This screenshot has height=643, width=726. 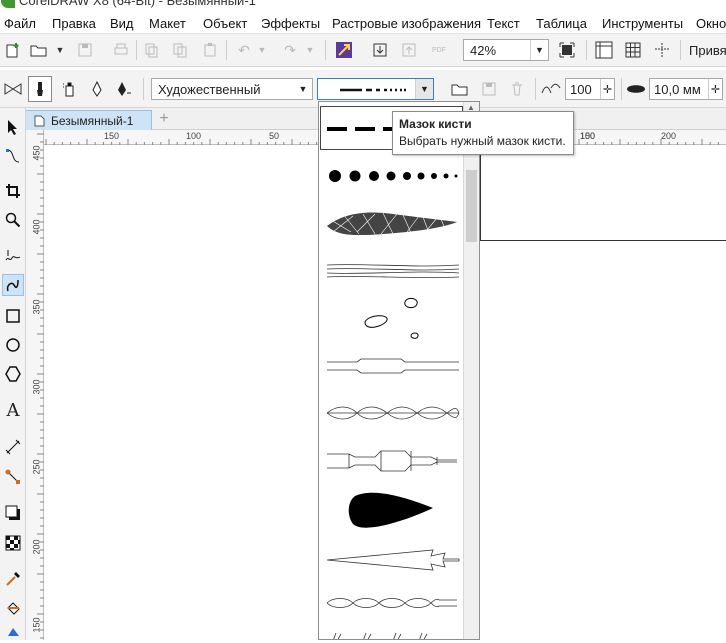 I want to click on full-screen-icon, so click(x=567, y=50).